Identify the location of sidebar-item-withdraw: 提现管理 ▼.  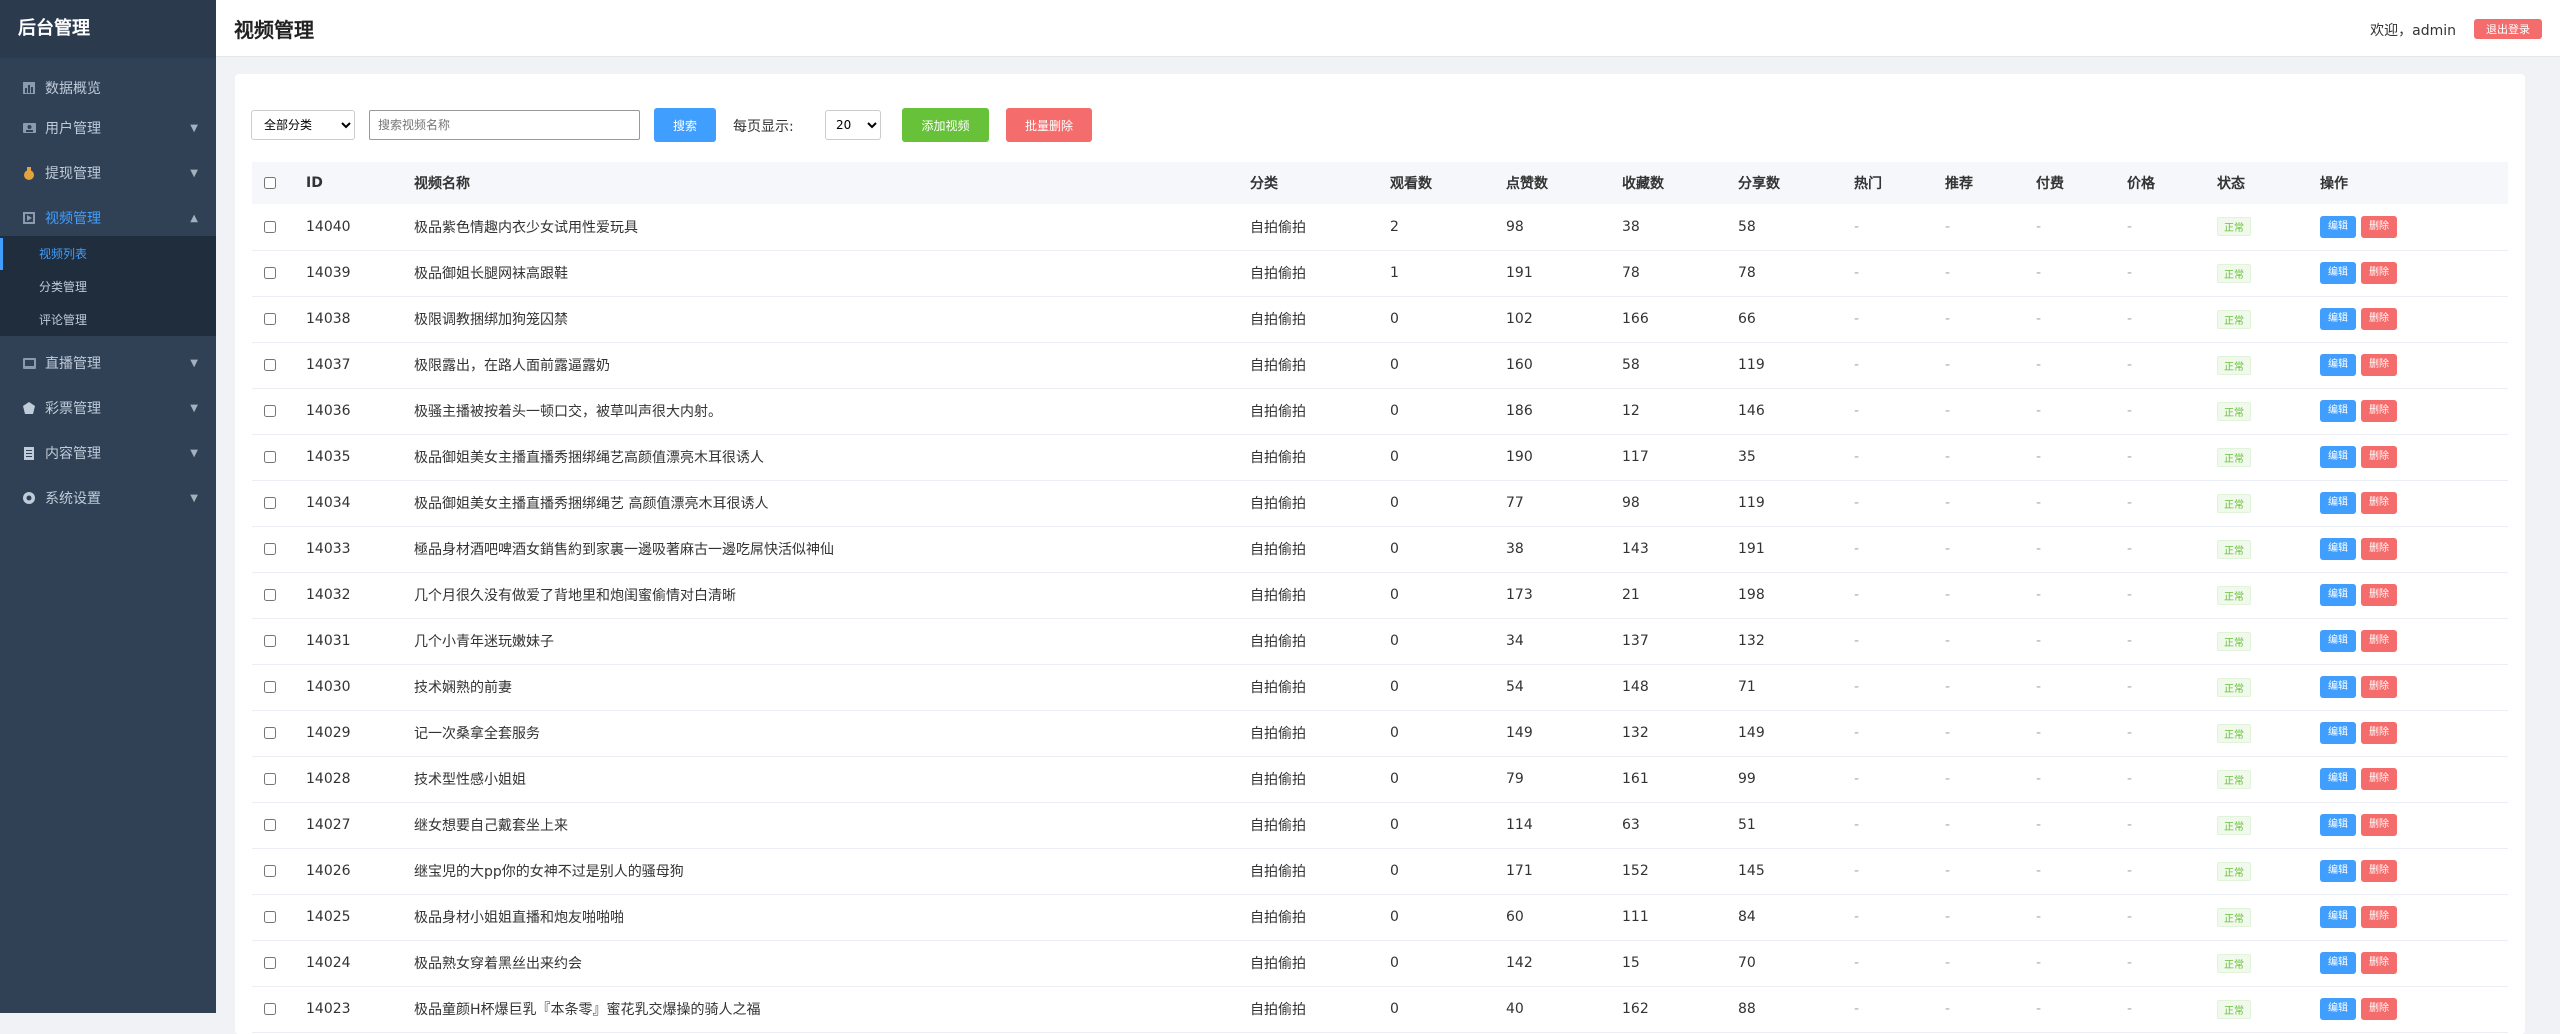
(108, 173).